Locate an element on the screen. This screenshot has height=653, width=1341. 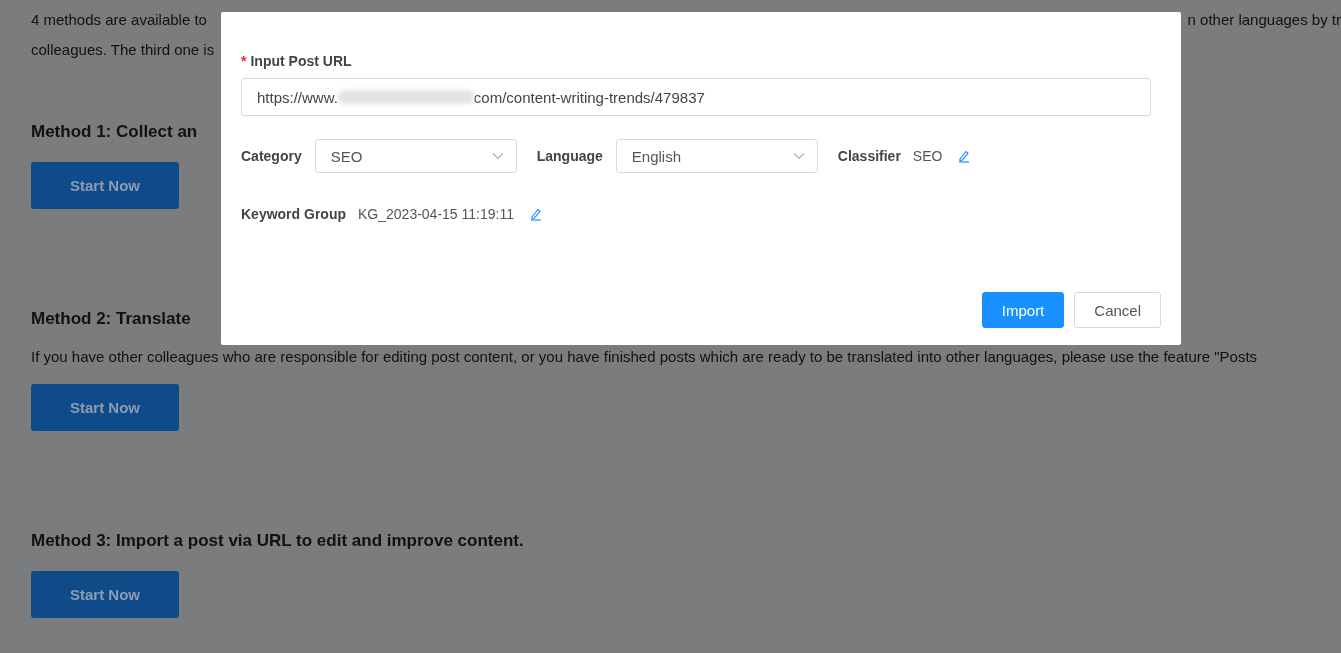
field-label: Classifier is located at coordinates (869, 156).